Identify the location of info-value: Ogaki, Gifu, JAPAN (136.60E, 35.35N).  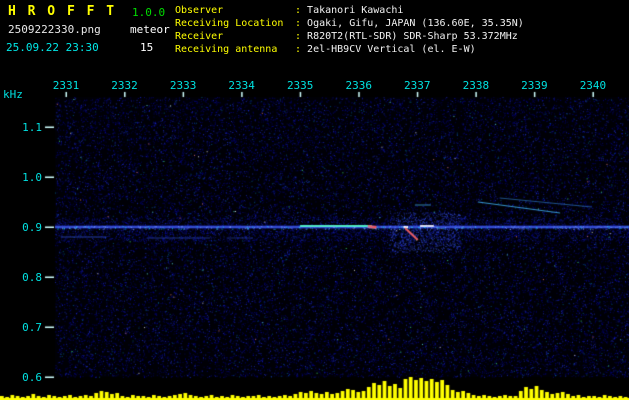
(415, 23).